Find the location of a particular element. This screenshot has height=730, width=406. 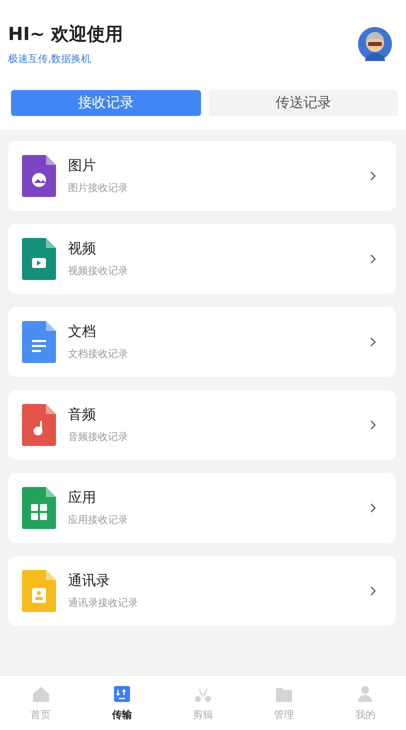

greeting-title: HI~ 欢迎使用 is located at coordinates (66, 34).